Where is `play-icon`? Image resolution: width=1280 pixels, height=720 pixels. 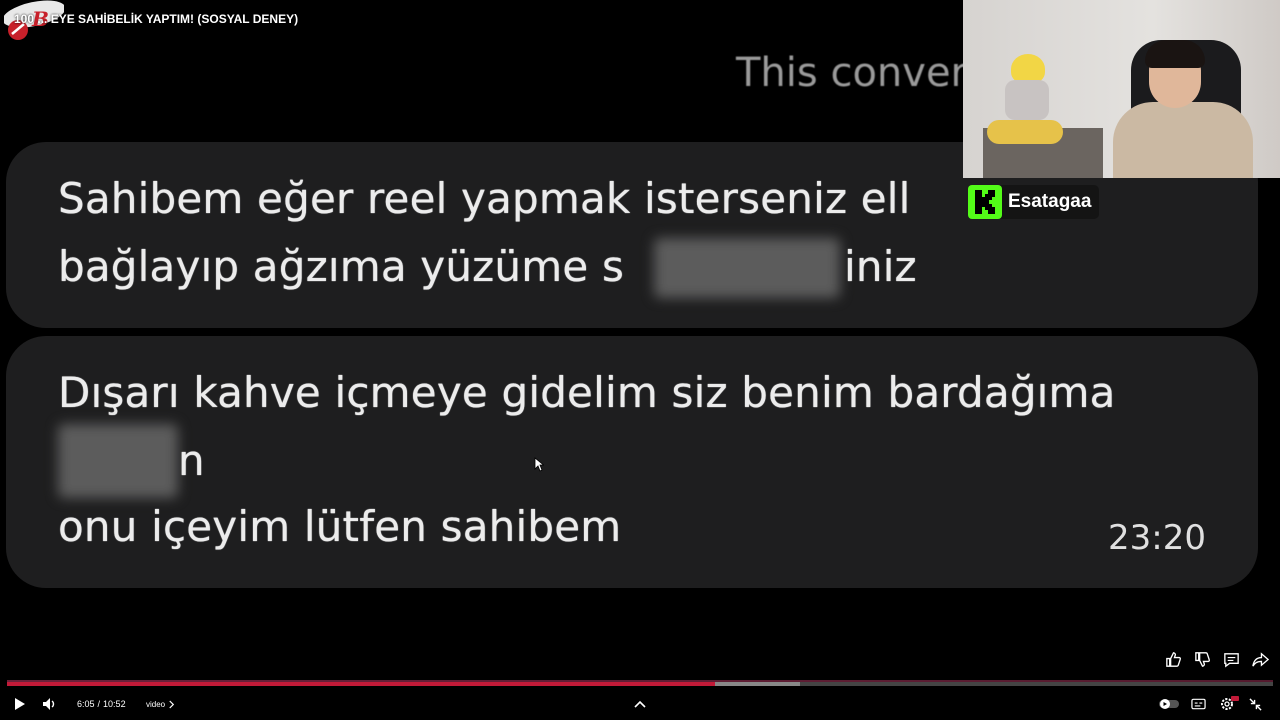 play-icon is located at coordinates (20, 704).